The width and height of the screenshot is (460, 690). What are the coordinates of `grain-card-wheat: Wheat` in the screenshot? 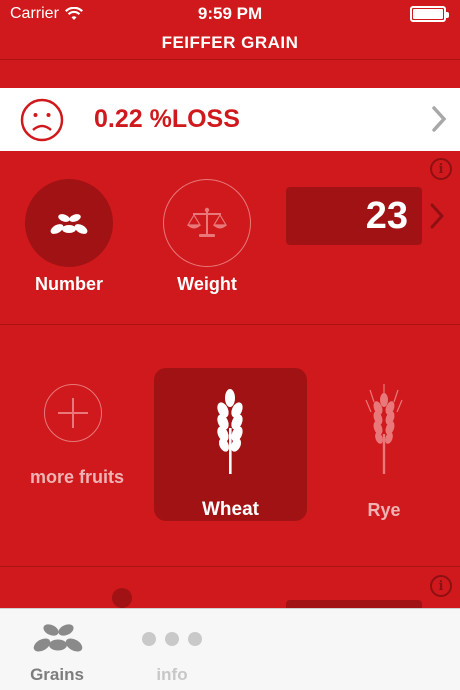 It's located at (230, 444).